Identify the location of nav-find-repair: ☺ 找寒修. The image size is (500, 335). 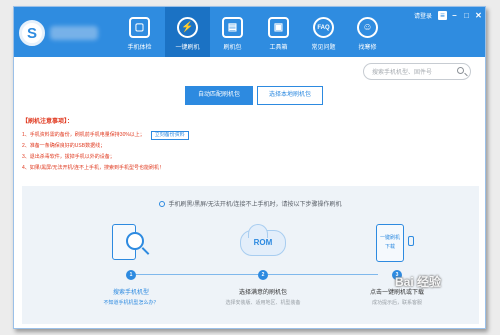
(367, 32).